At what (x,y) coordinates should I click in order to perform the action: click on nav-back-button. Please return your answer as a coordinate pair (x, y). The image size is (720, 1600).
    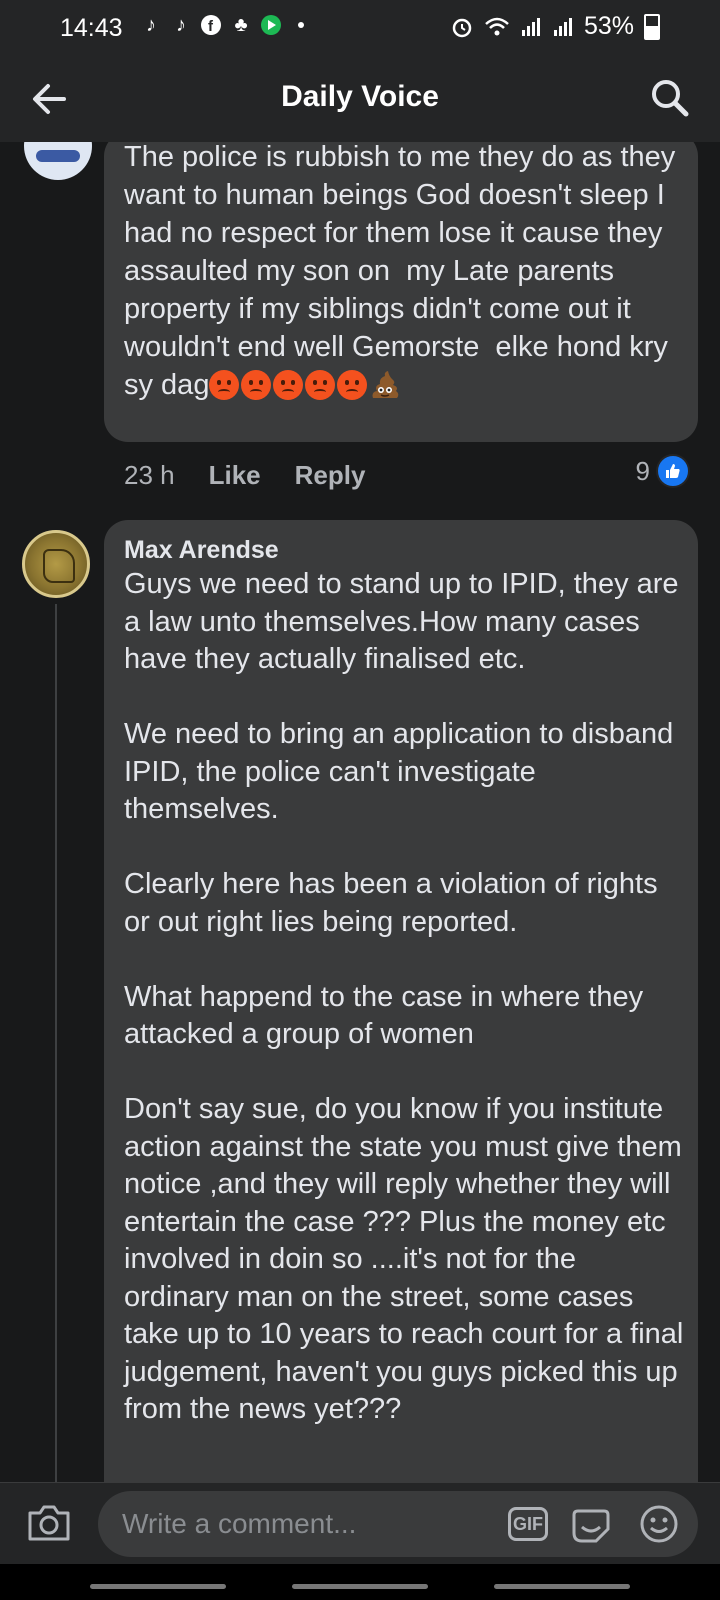
    Looking at the image, I should click on (562, 1586).